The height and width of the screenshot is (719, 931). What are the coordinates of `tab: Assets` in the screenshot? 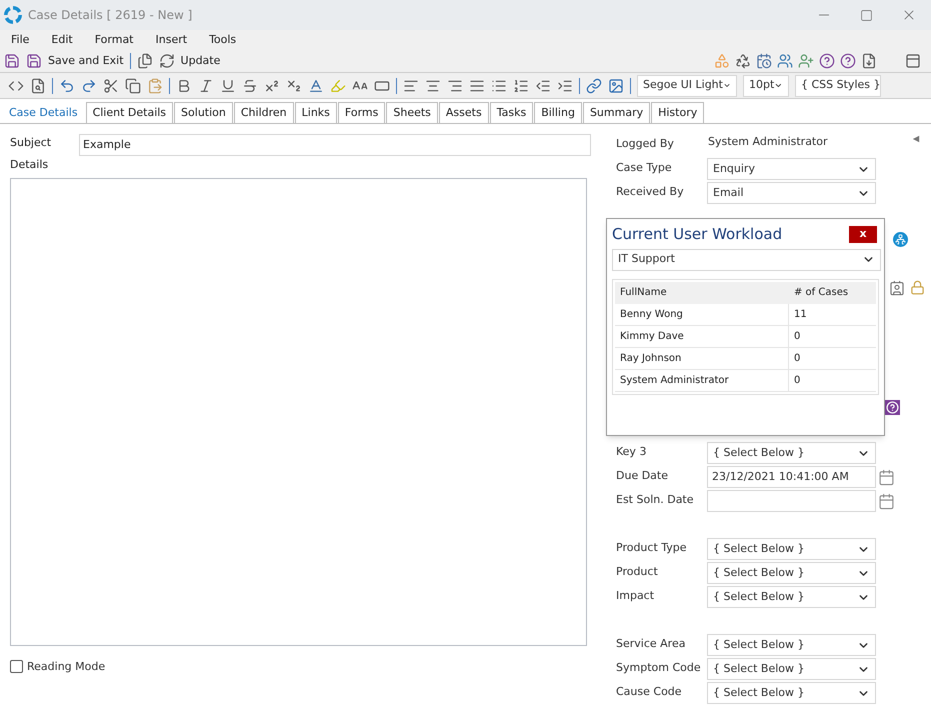 It's located at (463, 112).